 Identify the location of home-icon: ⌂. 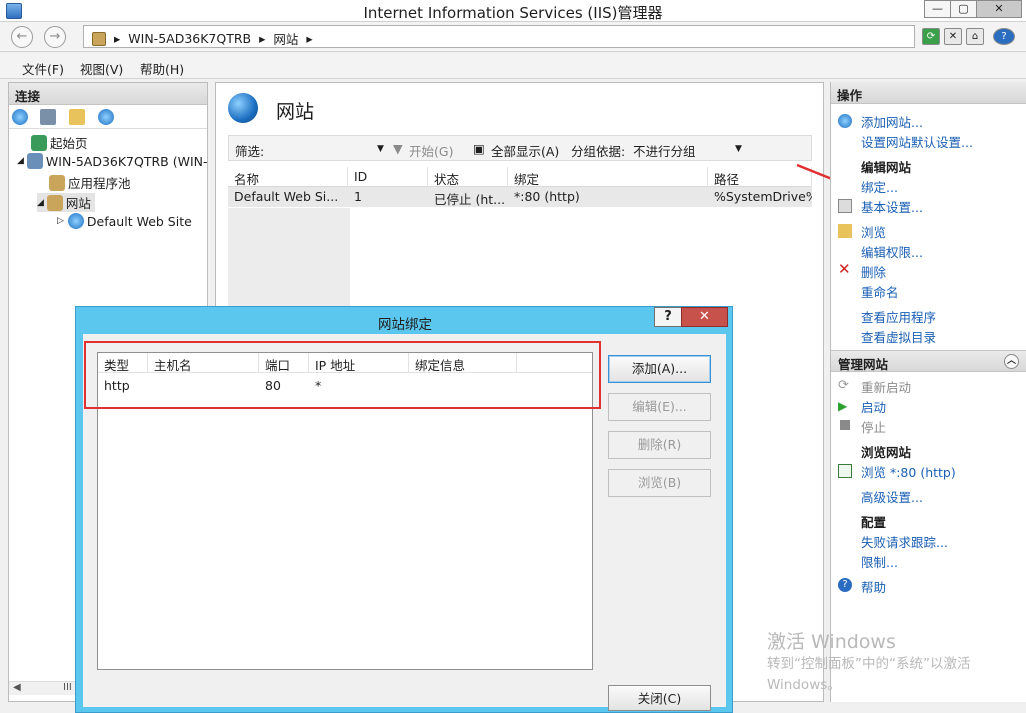
(975, 36).